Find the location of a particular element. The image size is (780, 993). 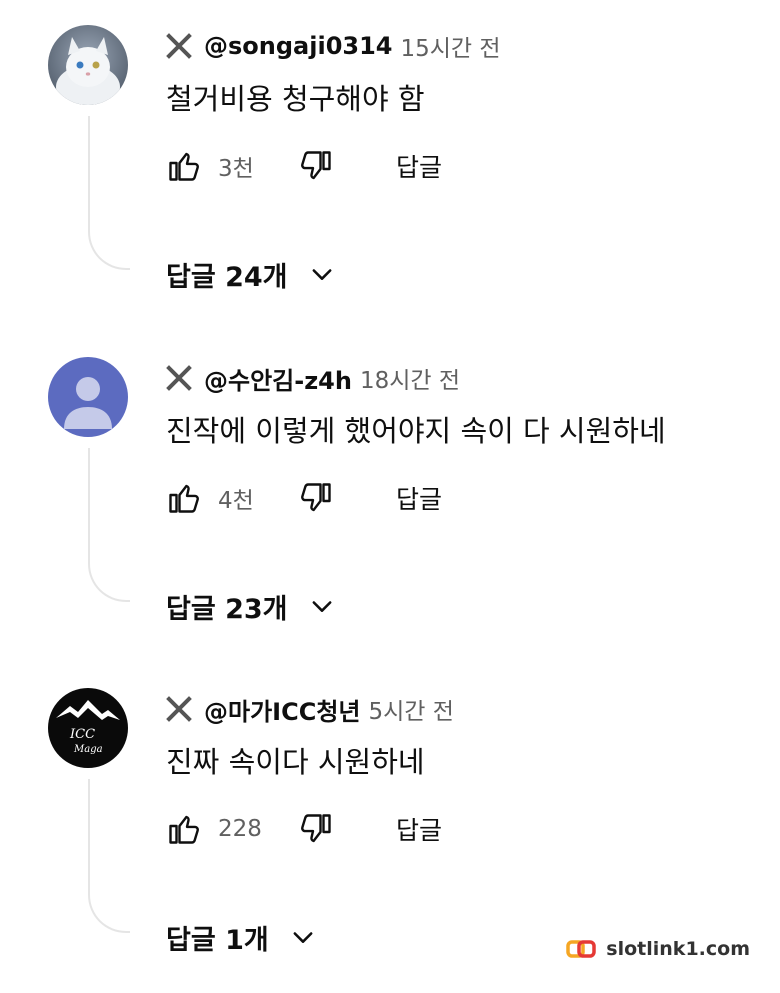

comment-time: 5시간 전 is located at coordinates (410, 709).